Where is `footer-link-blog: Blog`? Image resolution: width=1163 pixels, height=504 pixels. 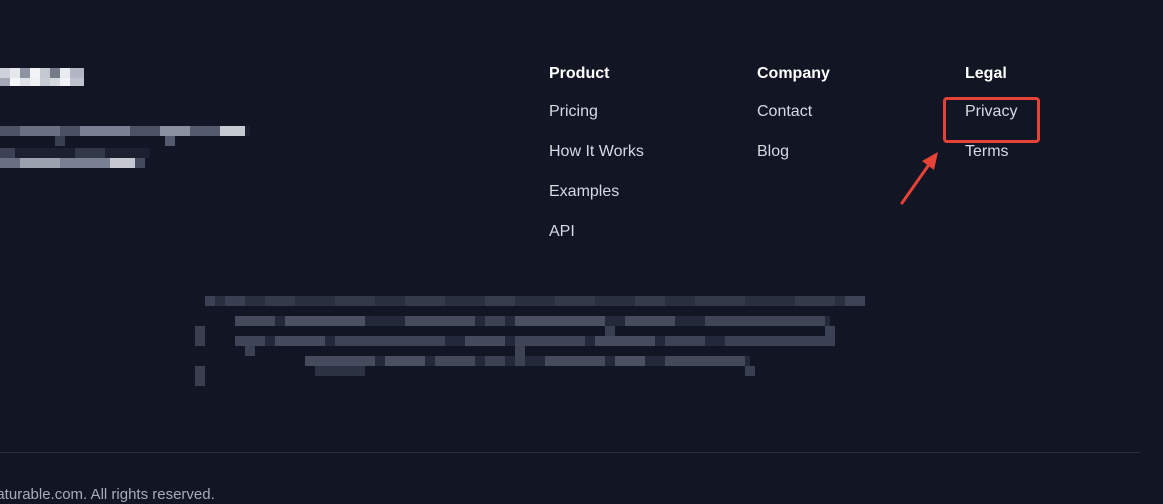
footer-link-blog: Blog is located at coordinates (793, 152).